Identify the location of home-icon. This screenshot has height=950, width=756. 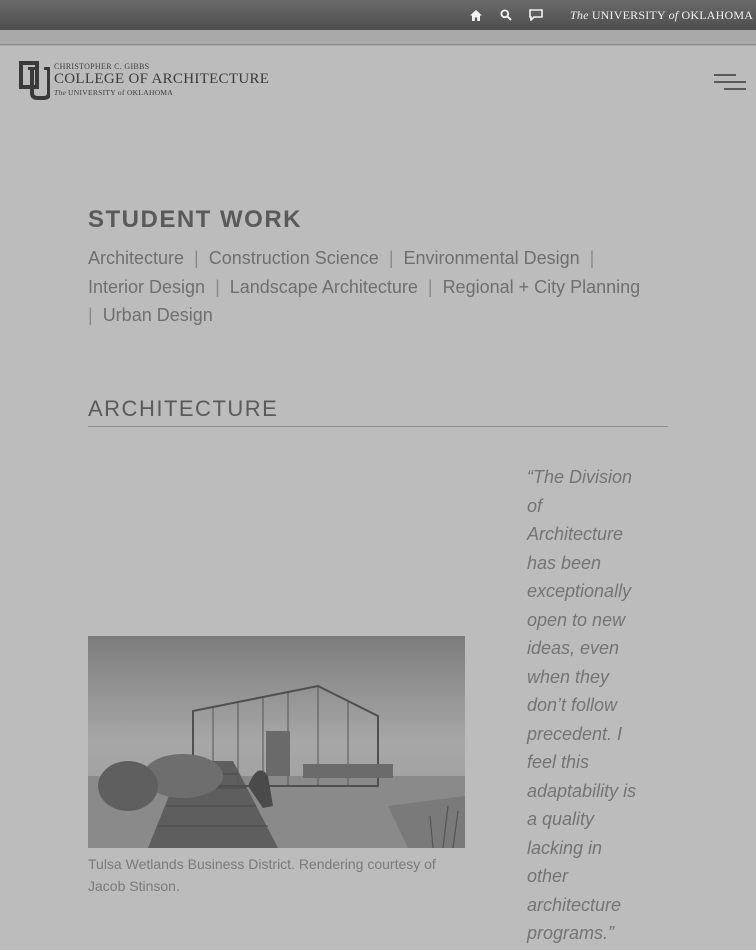
(476, 15).